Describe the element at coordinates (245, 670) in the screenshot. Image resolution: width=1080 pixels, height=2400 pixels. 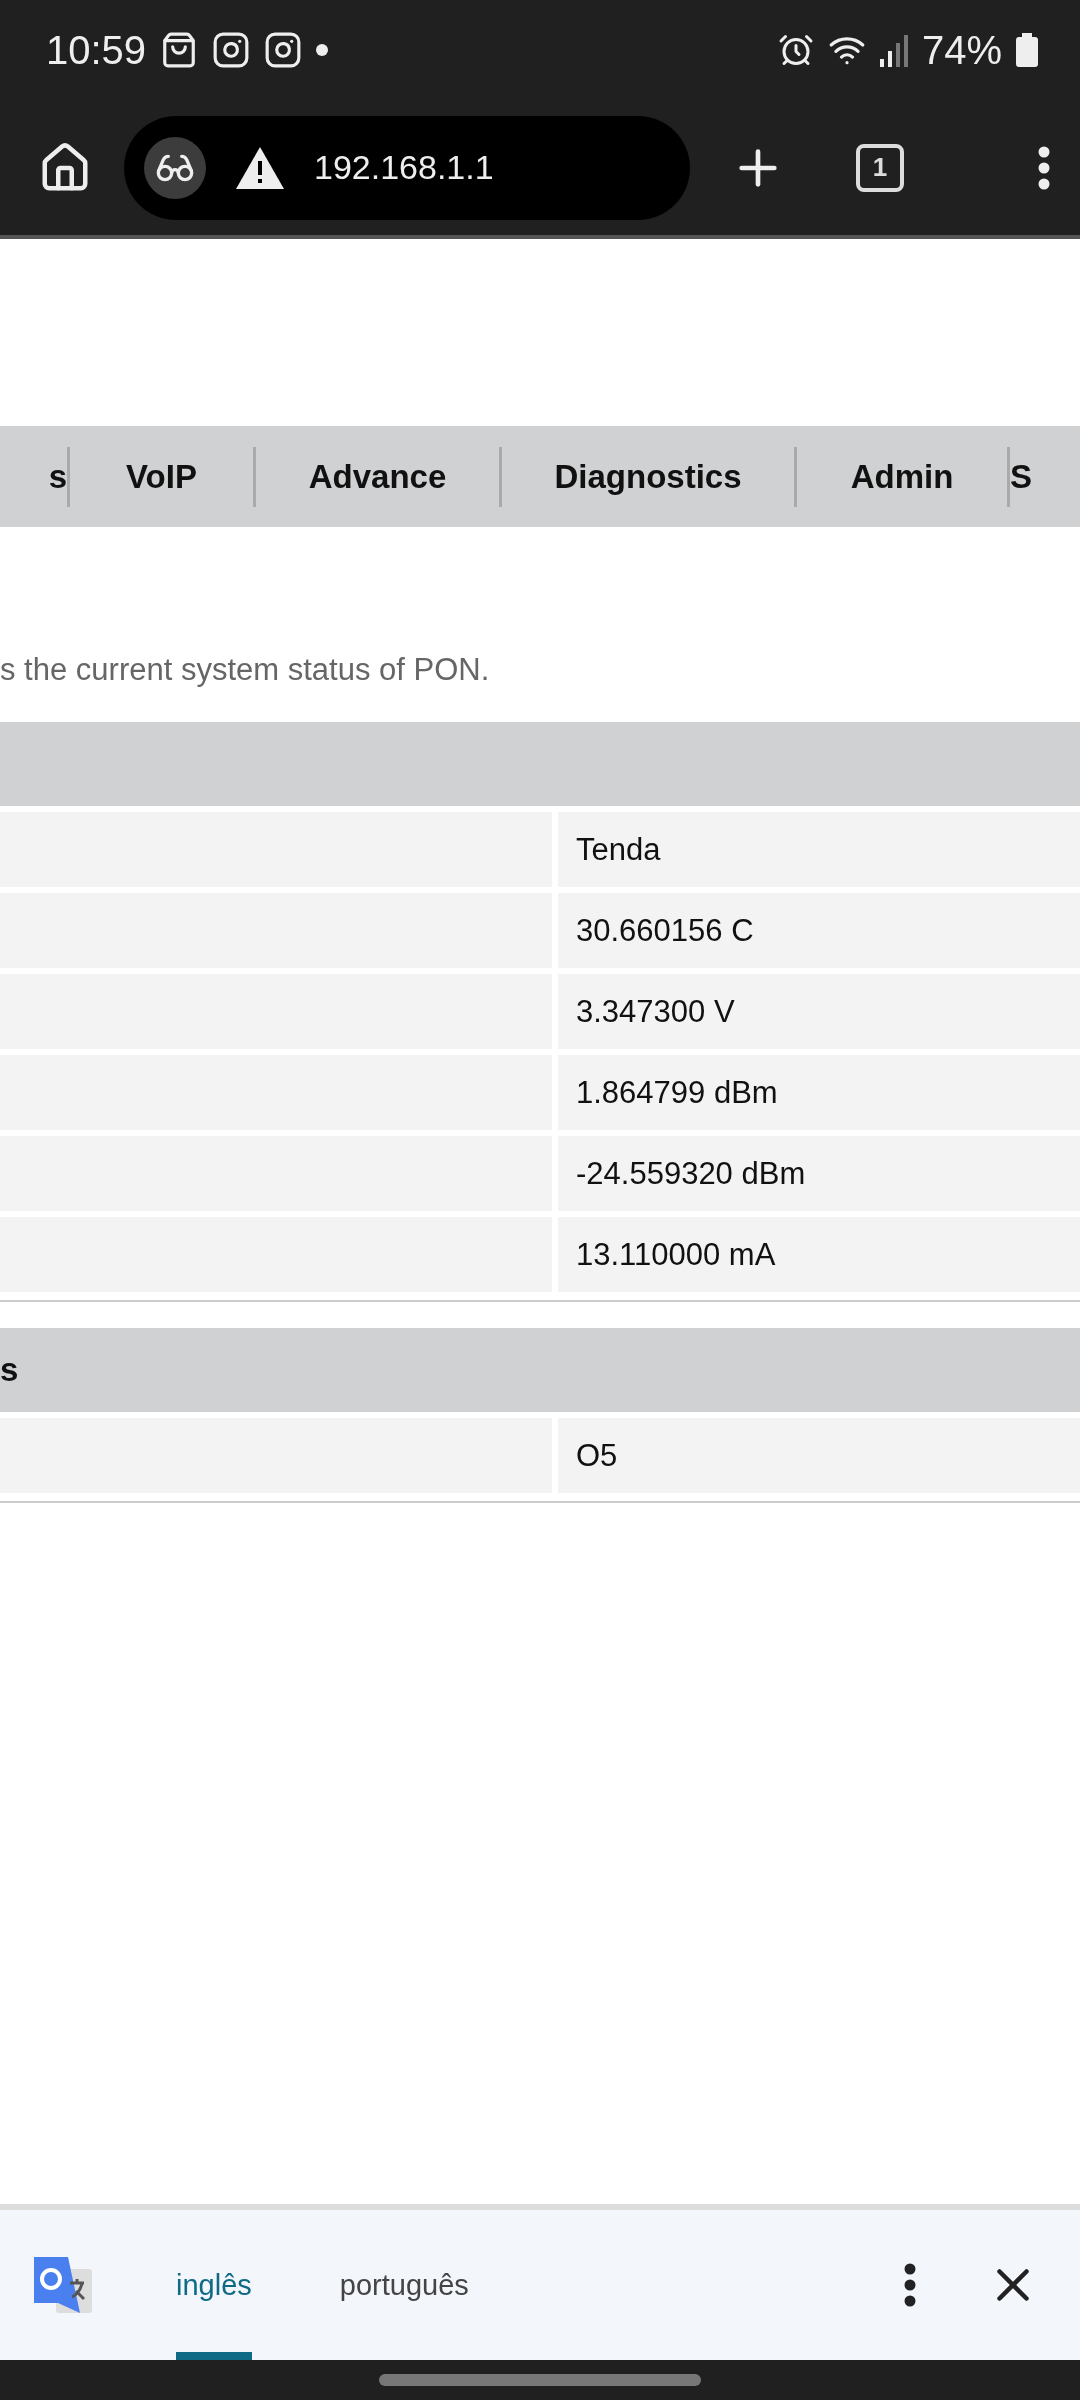
I see `description-text: s the current system status of PON.` at that location.